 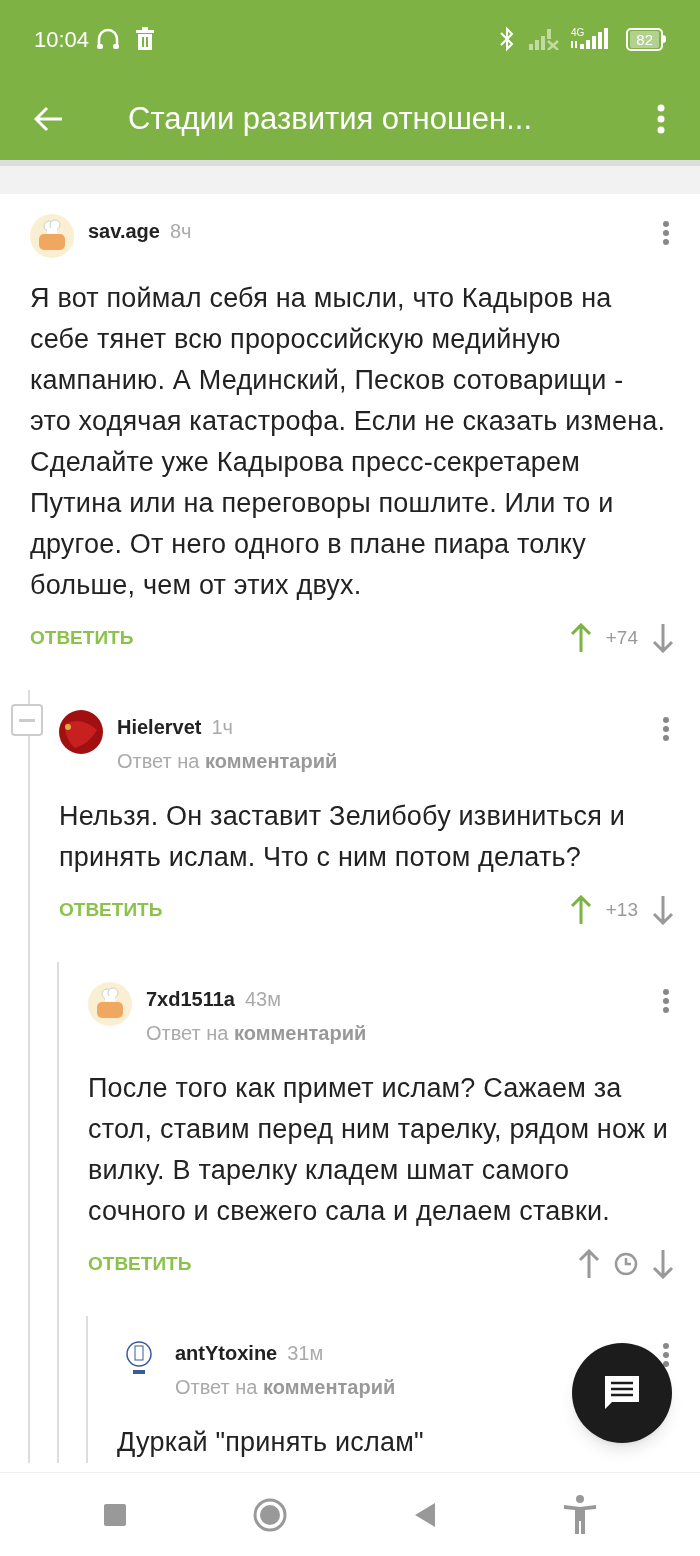 What do you see at coordinates (190, 999) in the screenshot?
I see `author-name: 7xd1511a` at bounding box center [190, 999].